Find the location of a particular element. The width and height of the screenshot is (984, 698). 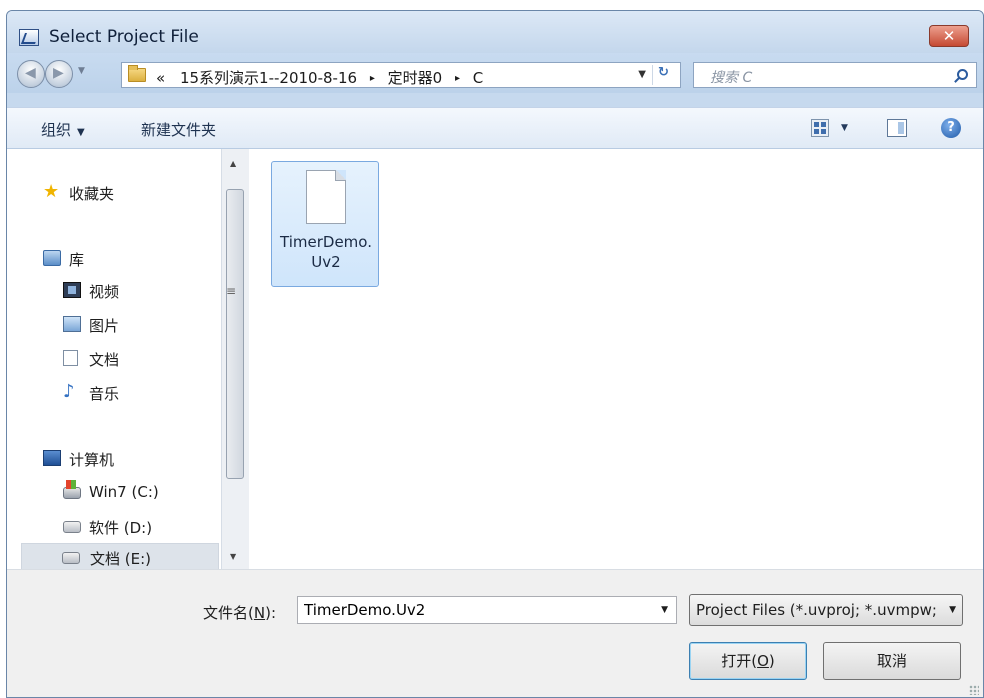

file-icon is located at coordinates (326, 197).